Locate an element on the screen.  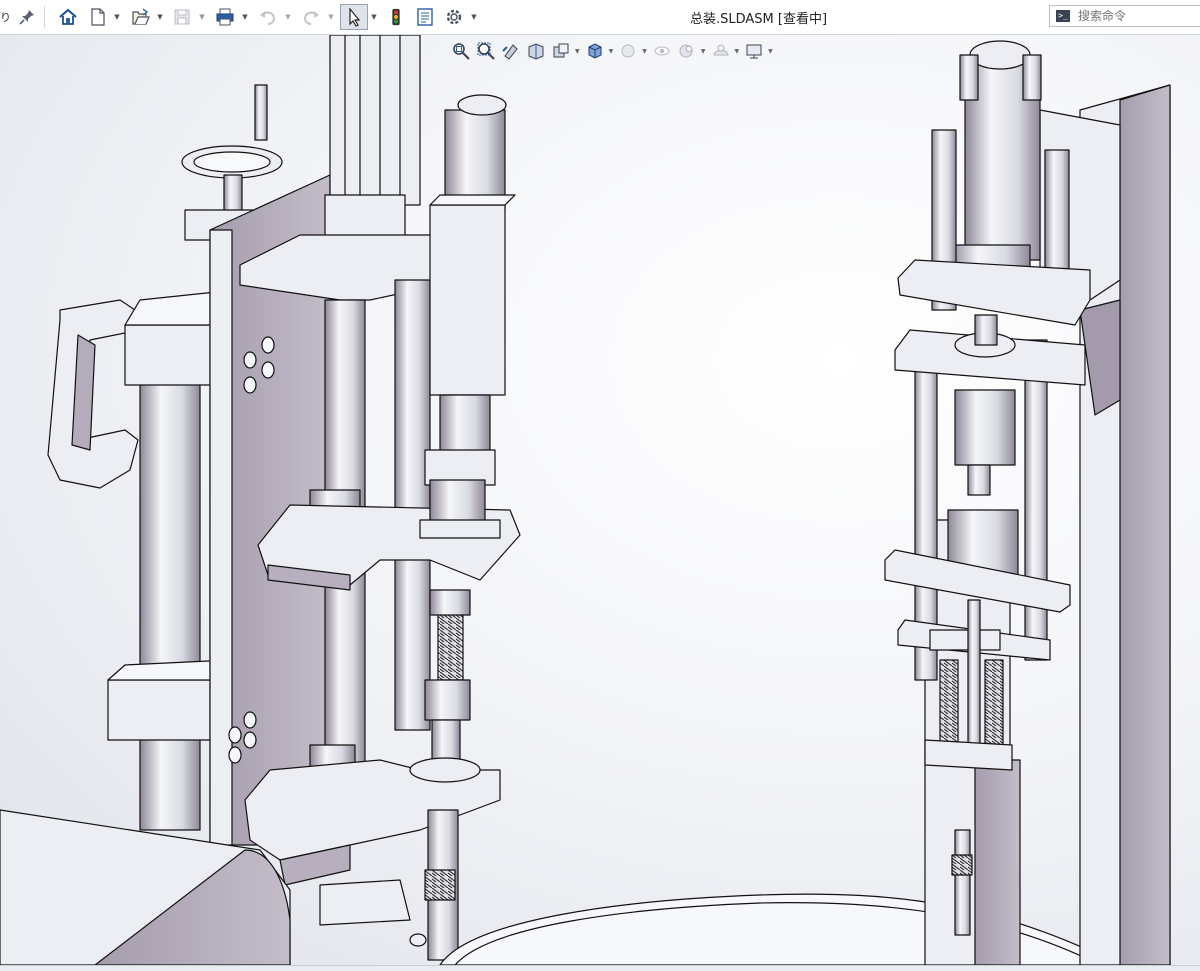
view-settings-caret: ▼ is located at coordinates (770, 51).